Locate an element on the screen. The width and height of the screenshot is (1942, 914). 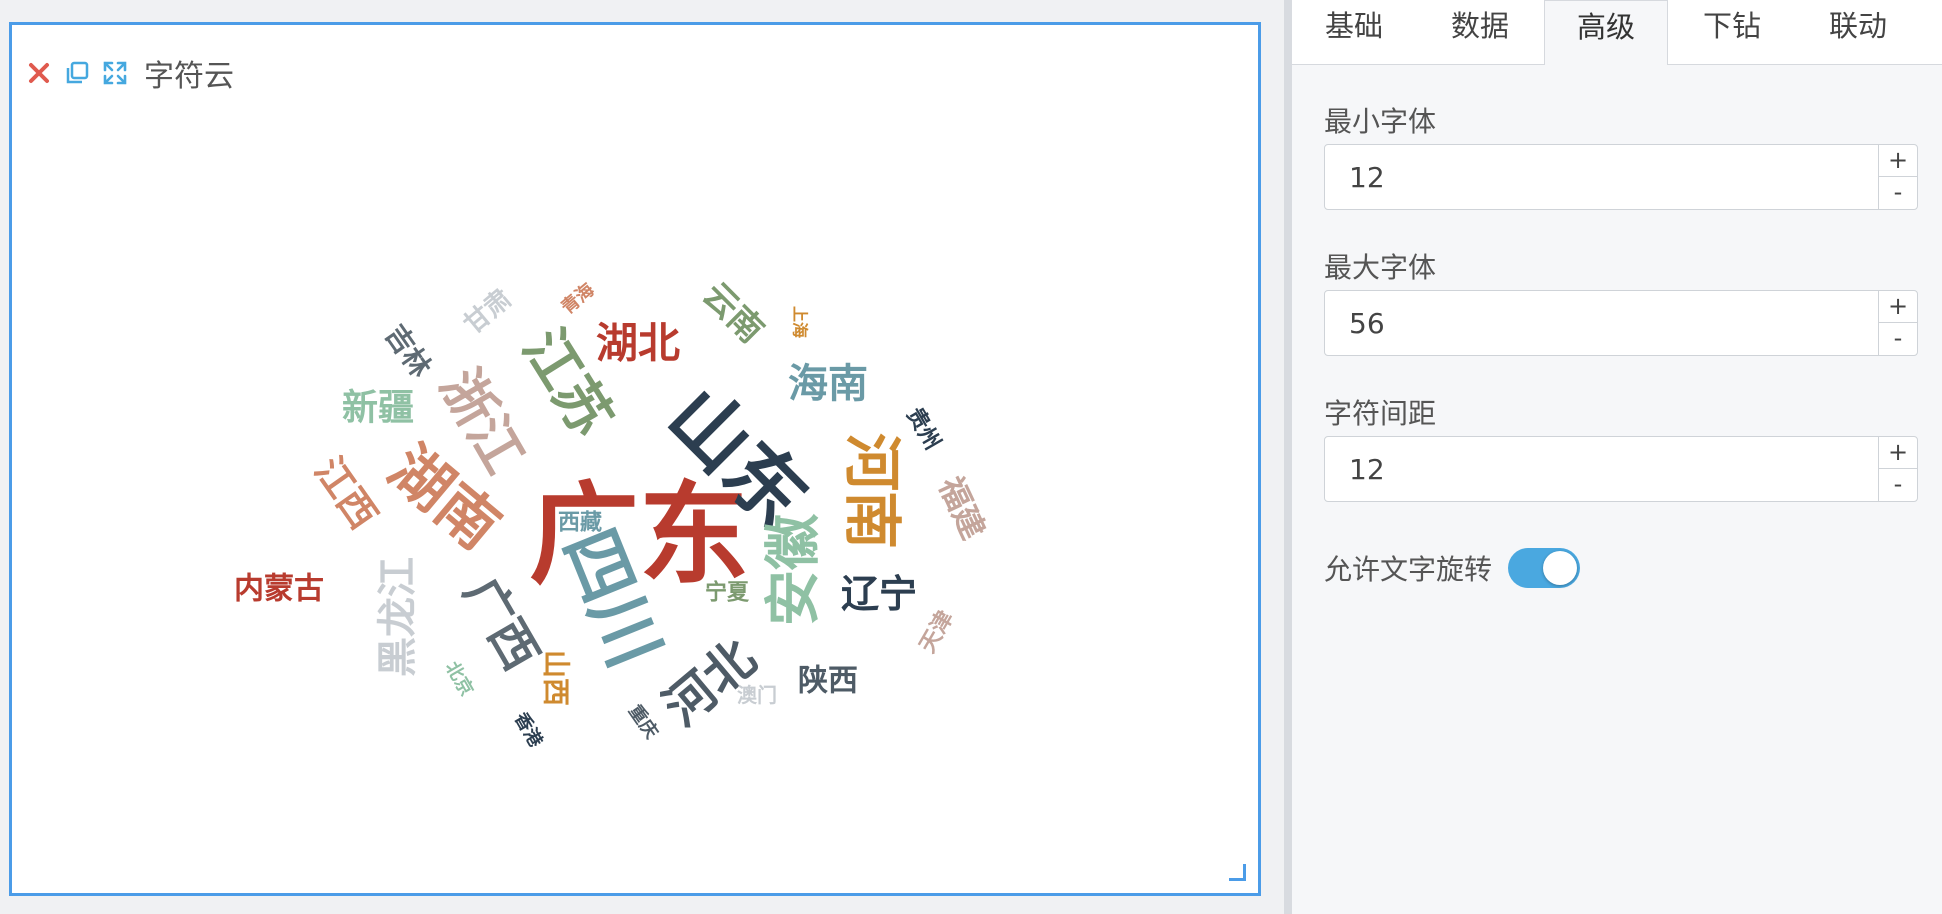
settings-tabs: 基础 数据 高级 下钻 联动 is located at coordinates (1617, 32).